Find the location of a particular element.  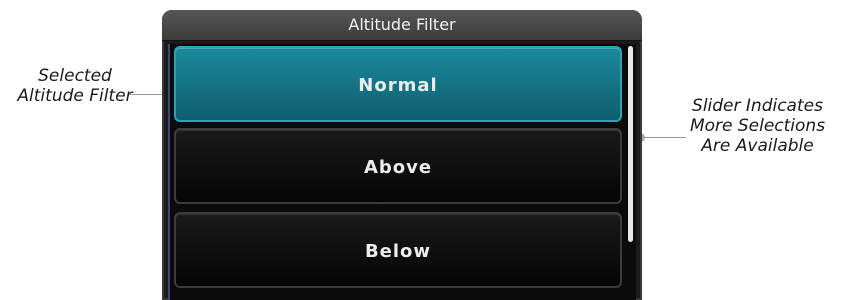

leader-line is located at coordinates (662, 137).